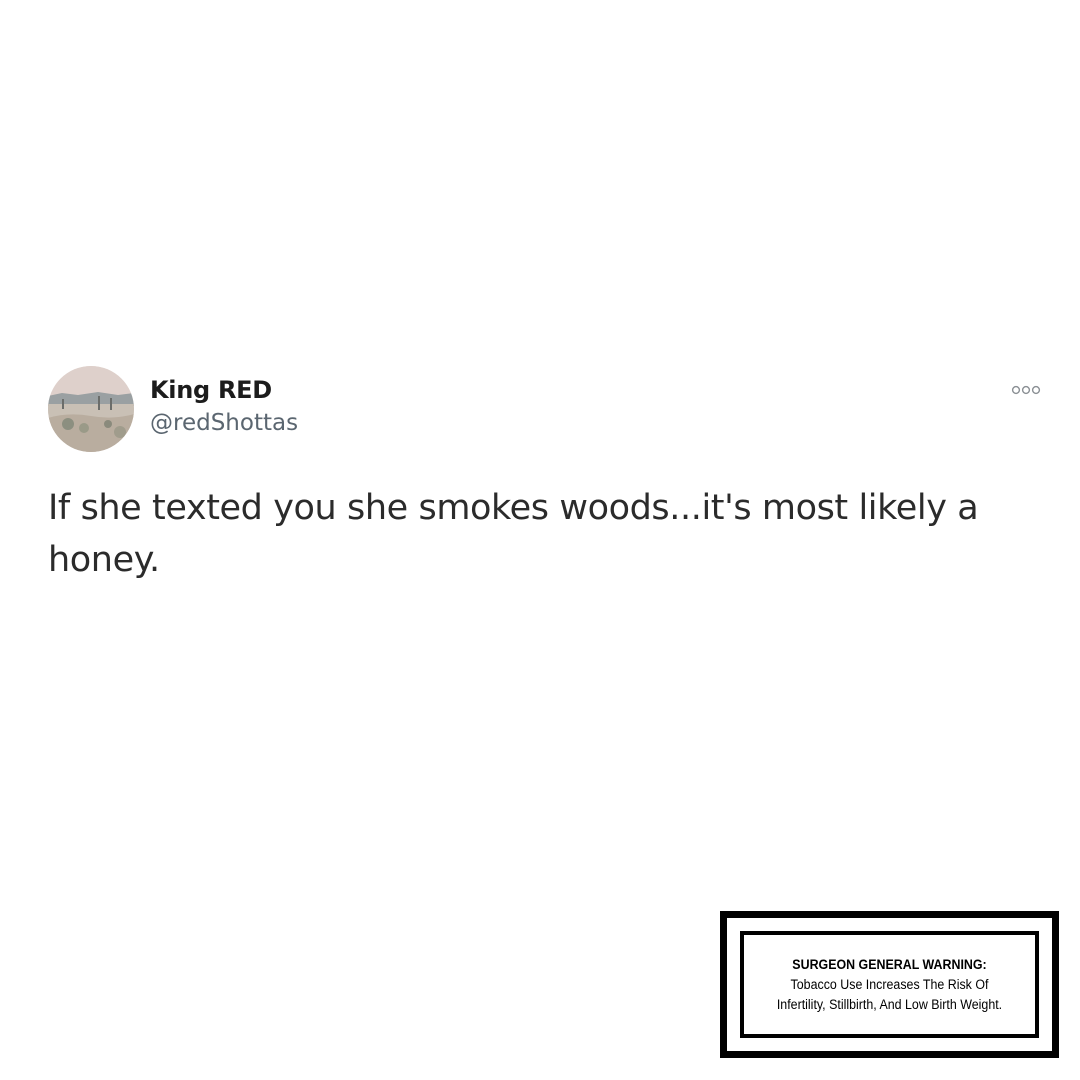 This screenshot has width=1080, height=1080. Describe the element at coordinates (211, 390) in the screenshot. I see `user-name: King RED` at that location.